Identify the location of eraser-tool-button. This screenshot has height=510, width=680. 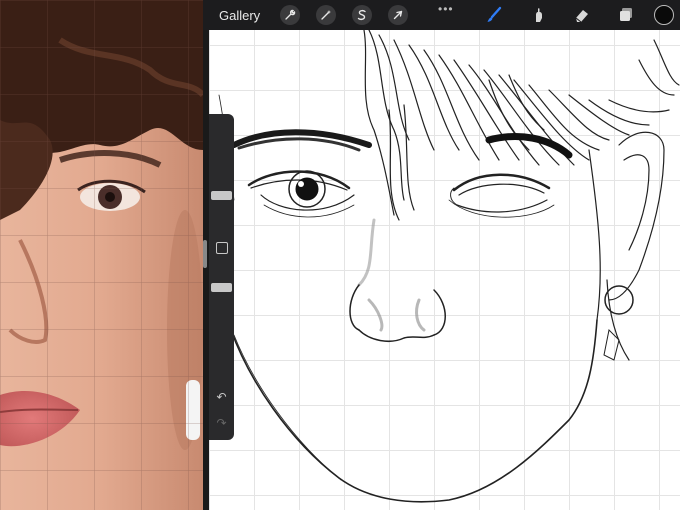
(582, 15).